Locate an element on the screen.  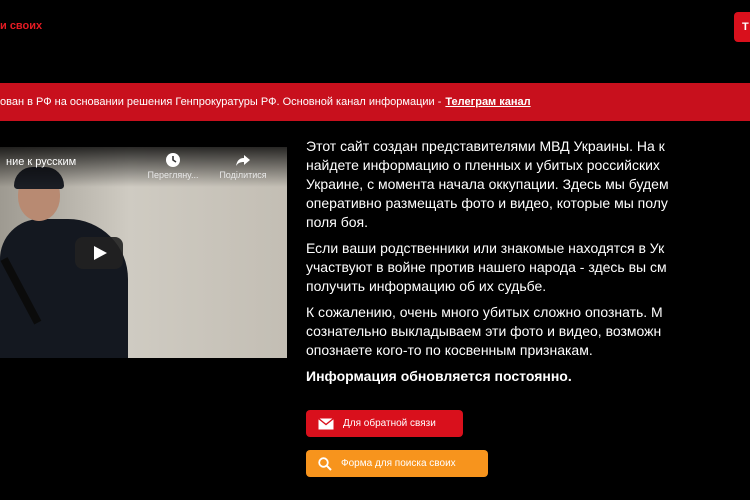
search-icon is located at coordinates (325, 463).